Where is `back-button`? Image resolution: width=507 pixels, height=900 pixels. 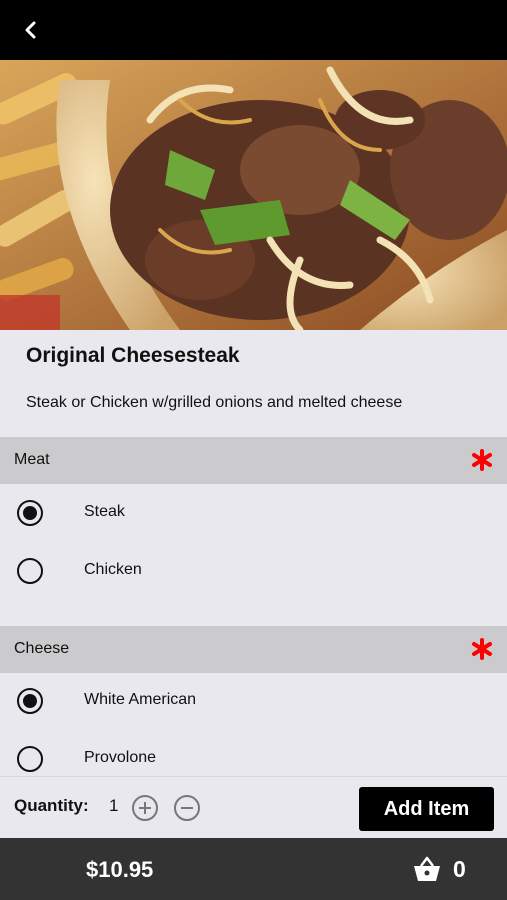
back-button is located at coordinates (31, 30).